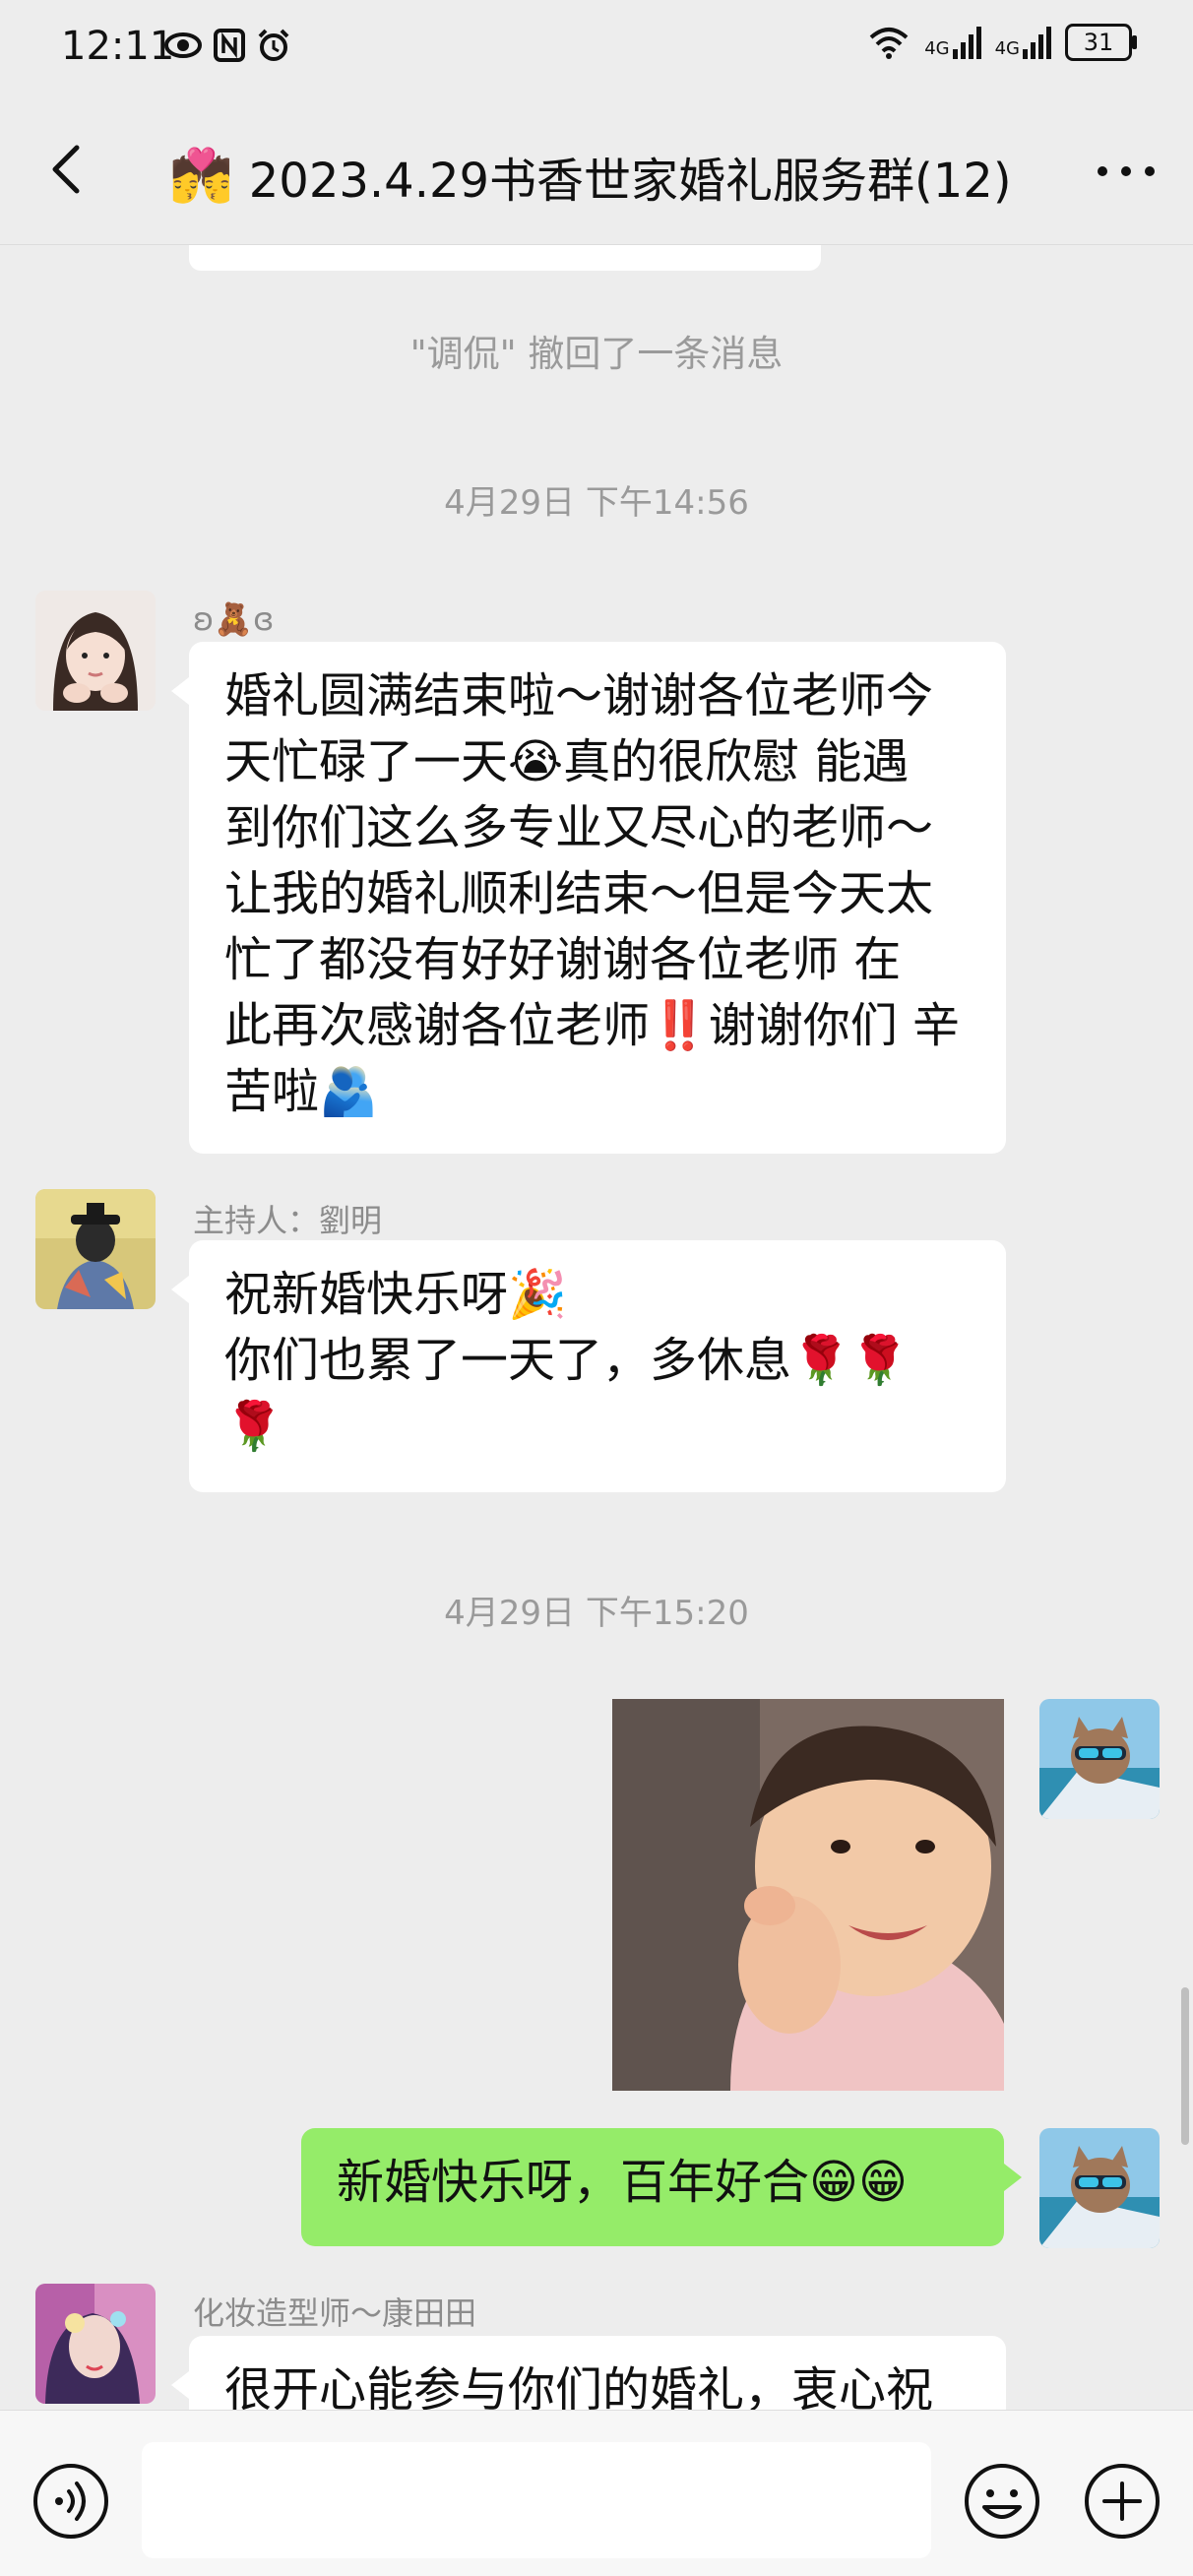 This screenshot has height=2576, width=1193. Describe the element at coordinates (1101, 42) in the screenshot. I see `battery-icon: 31` at that location.